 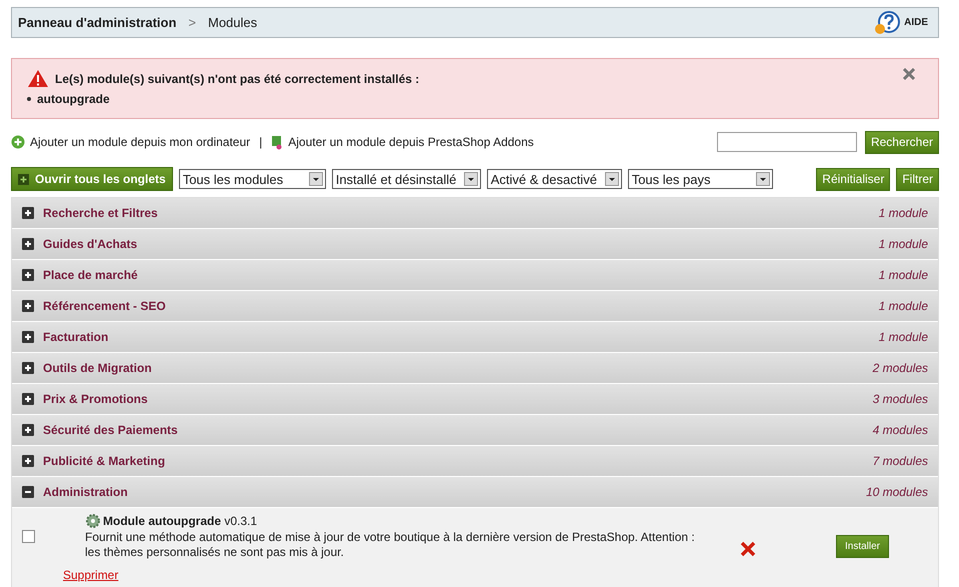 What do you see at coordinates (475, 306) in the screenshot?
I see `category-row: Référencement - SEO 1 module` at bounding box center [475, 306].